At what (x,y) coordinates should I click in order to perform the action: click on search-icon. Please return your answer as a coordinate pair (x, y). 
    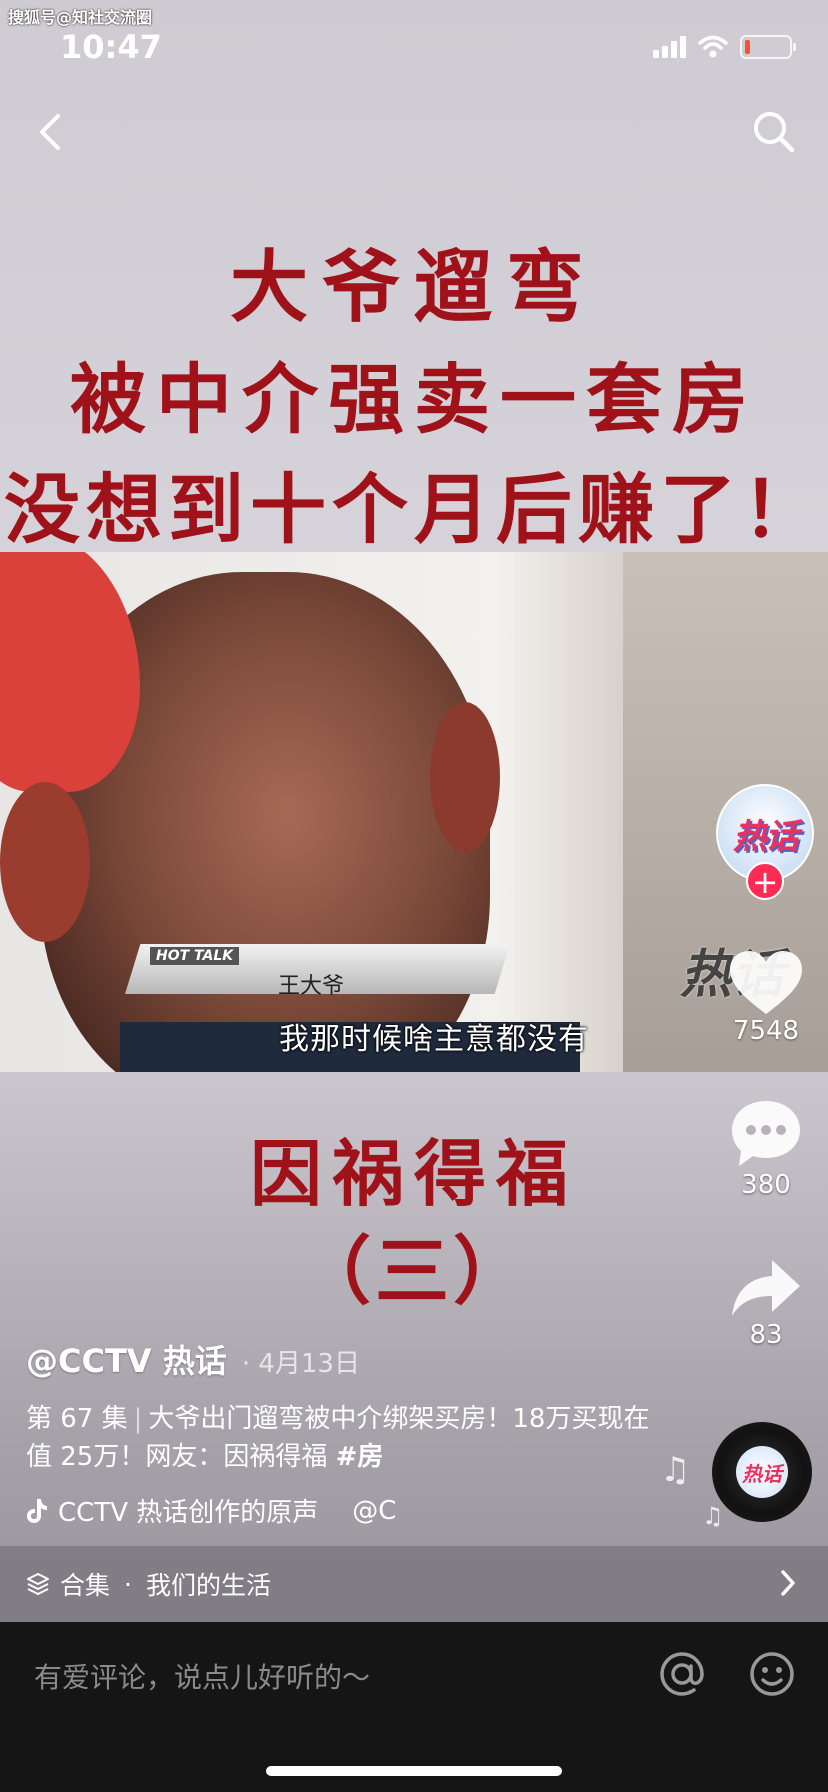
    Looking at the image, I should click on (774, 132).